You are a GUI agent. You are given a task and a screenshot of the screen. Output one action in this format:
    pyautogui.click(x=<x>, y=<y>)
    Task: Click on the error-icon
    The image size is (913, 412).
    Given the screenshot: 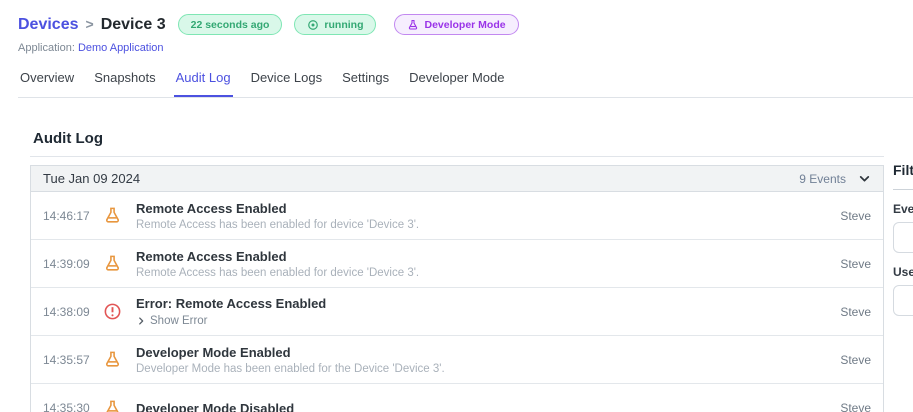 What is the action you would take?
    pyautogui.click(x=113, y=311)
    